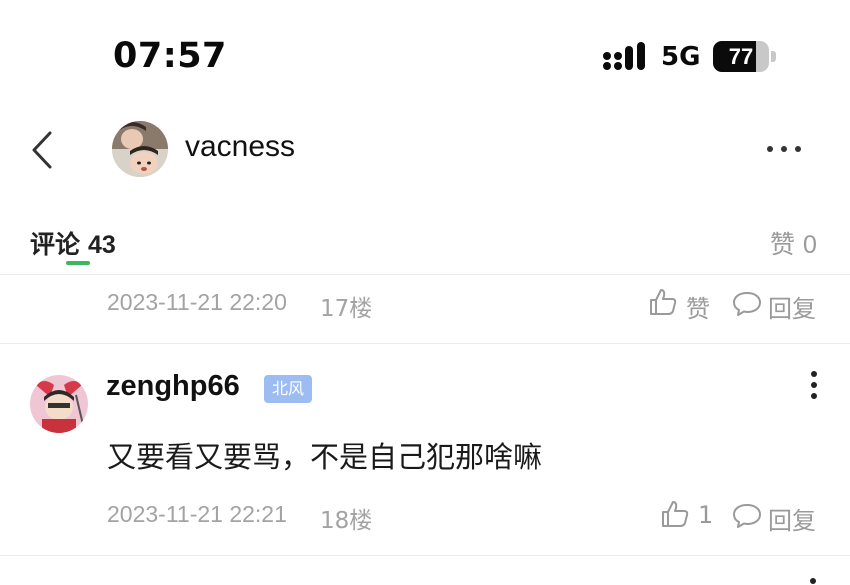 The width and height of the screenshot is (850, 585). I want to click on more-horizontal-icon, so click(784, 149).